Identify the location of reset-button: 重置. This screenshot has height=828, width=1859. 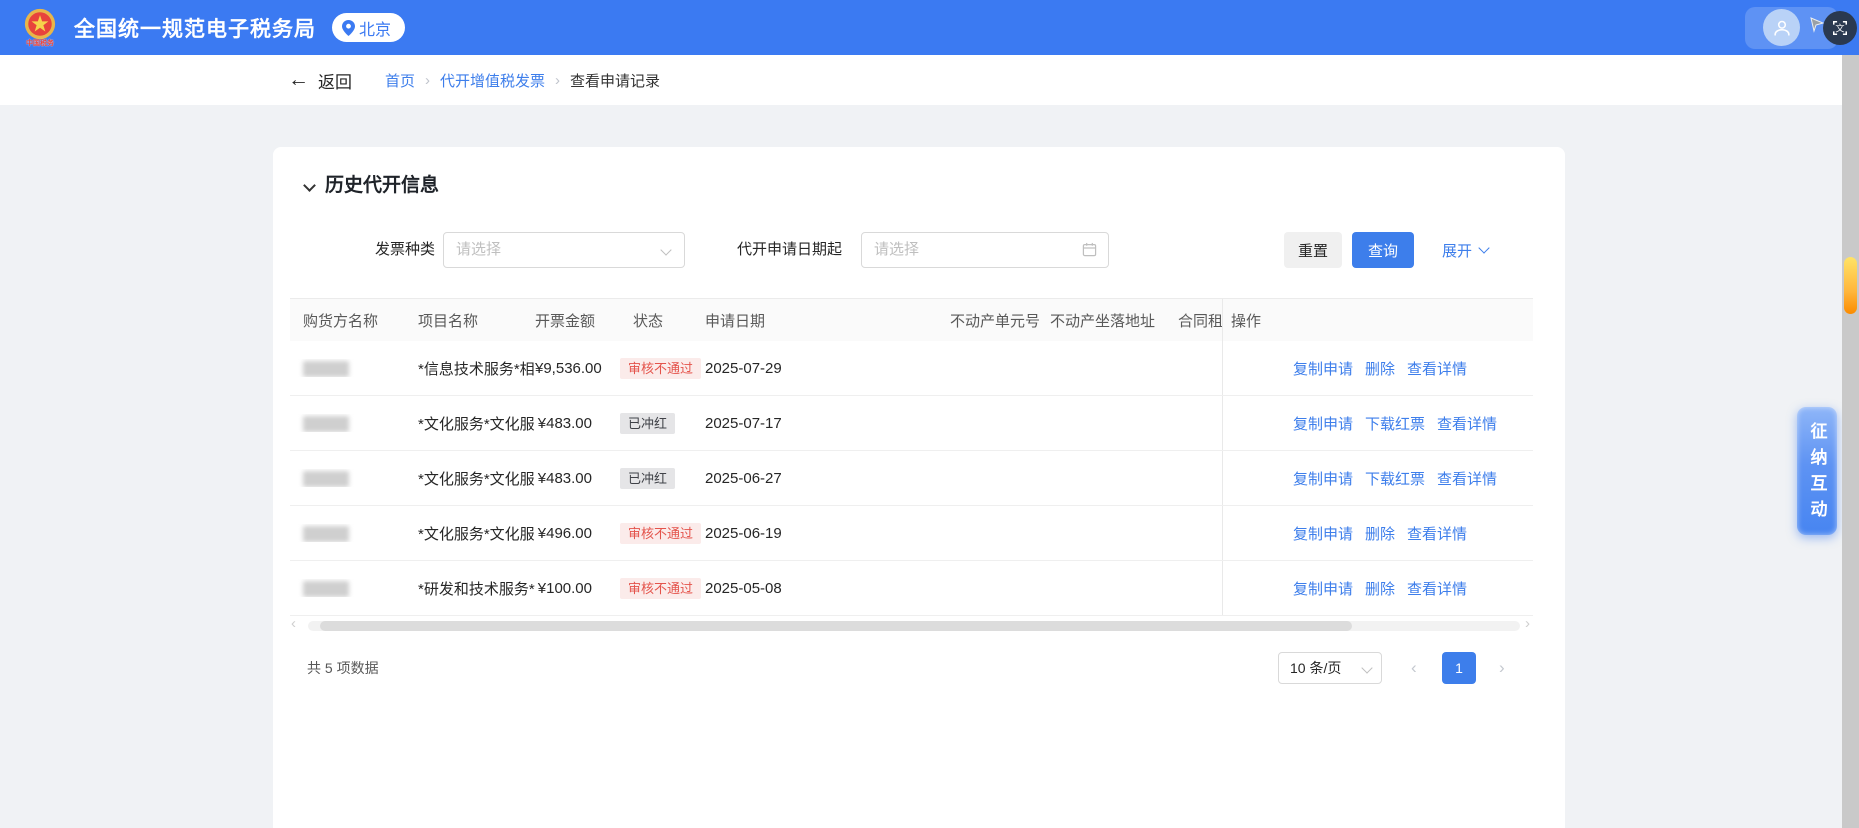
(1313, 250).